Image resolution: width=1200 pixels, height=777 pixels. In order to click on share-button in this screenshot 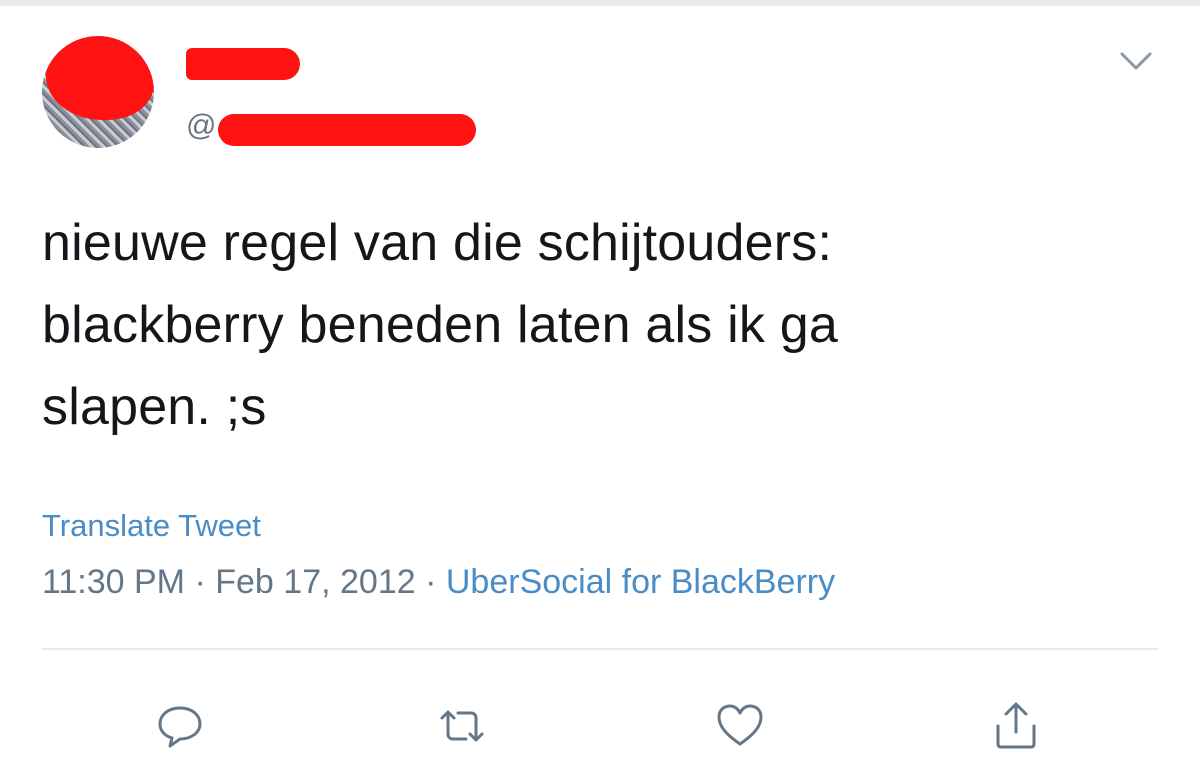, I will do `click(1016, 726)`.